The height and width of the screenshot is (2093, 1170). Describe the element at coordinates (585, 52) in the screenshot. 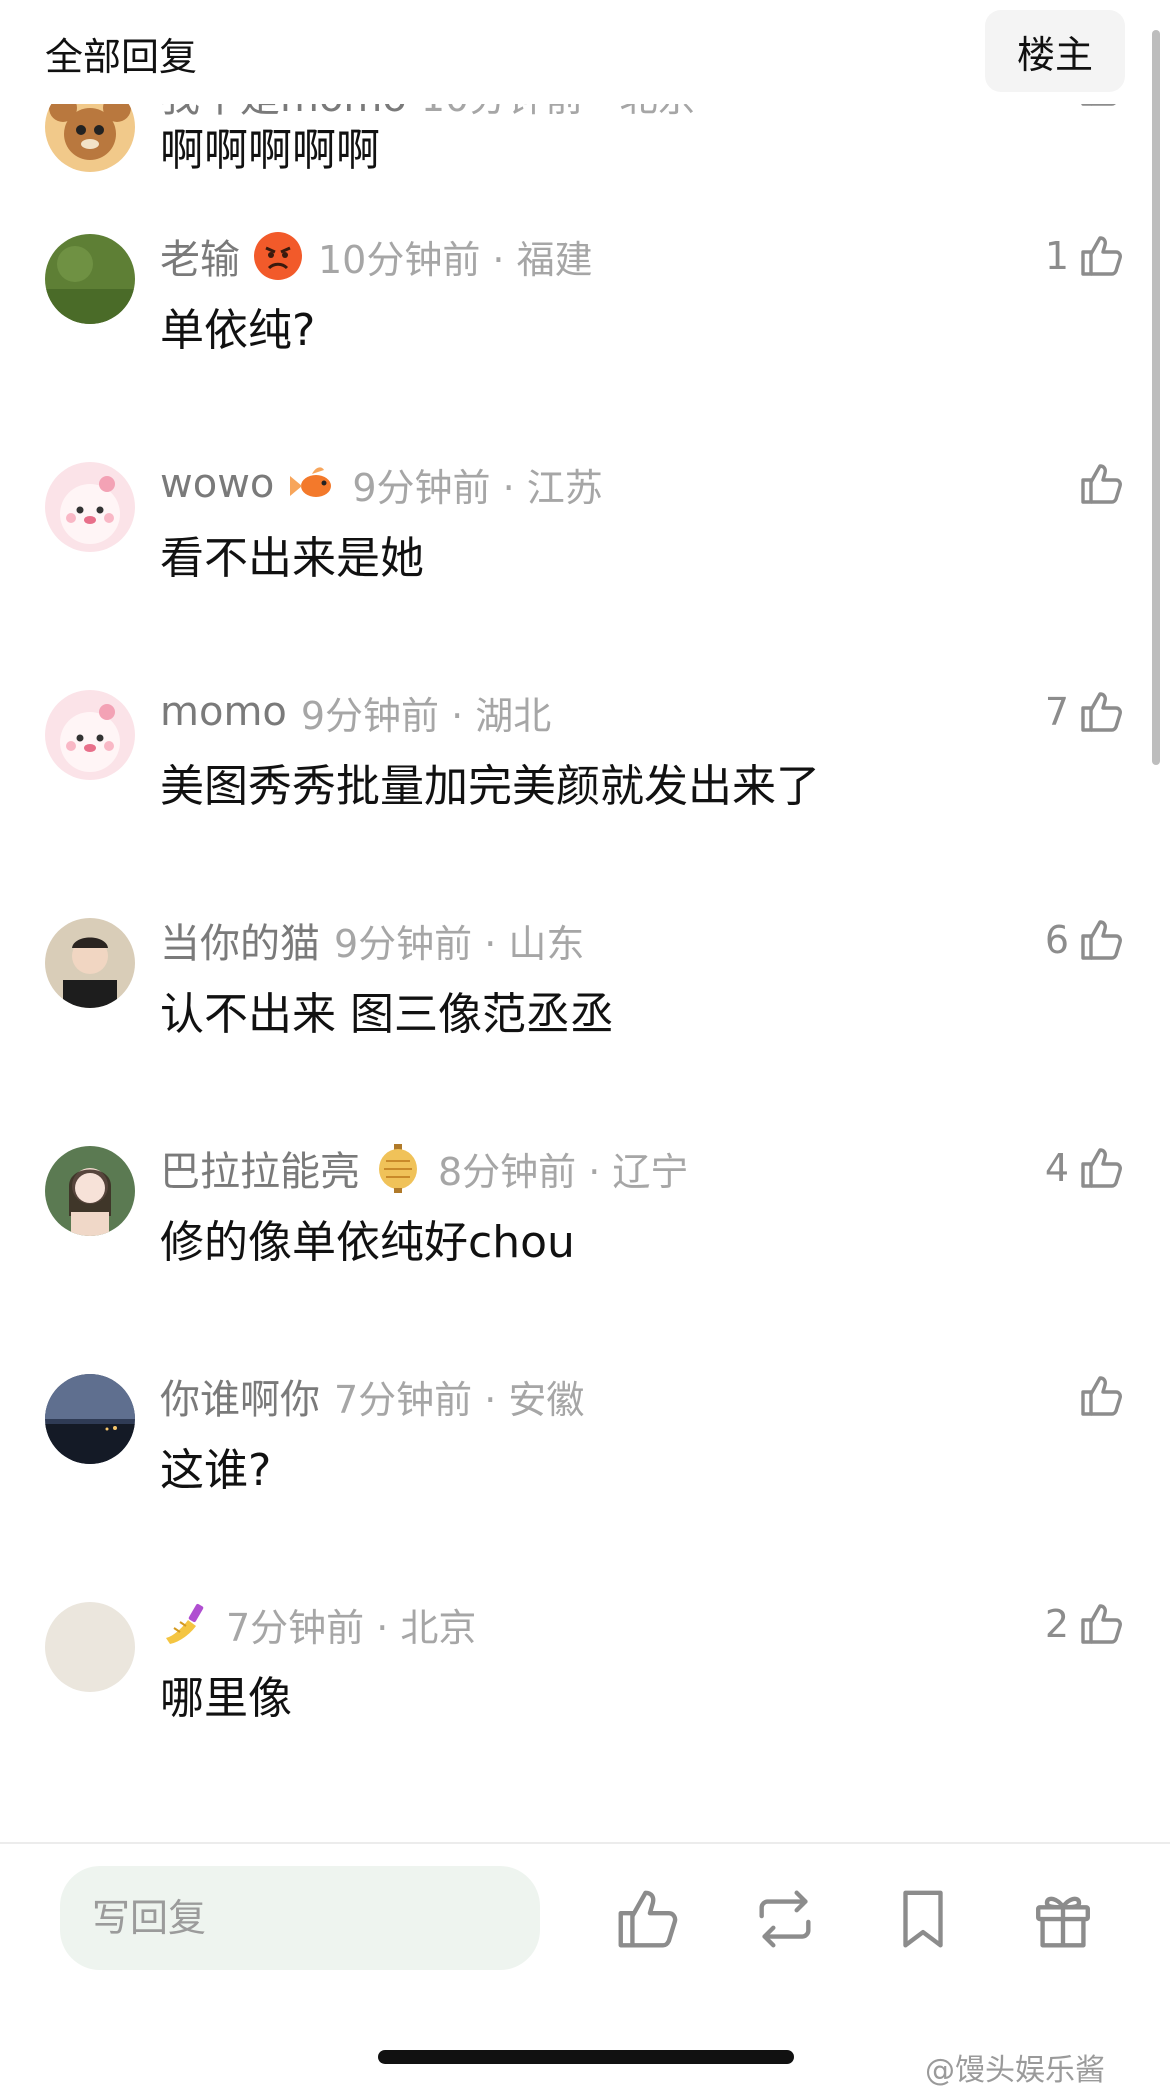

I see `header: 全部回复 楼主` at that location.